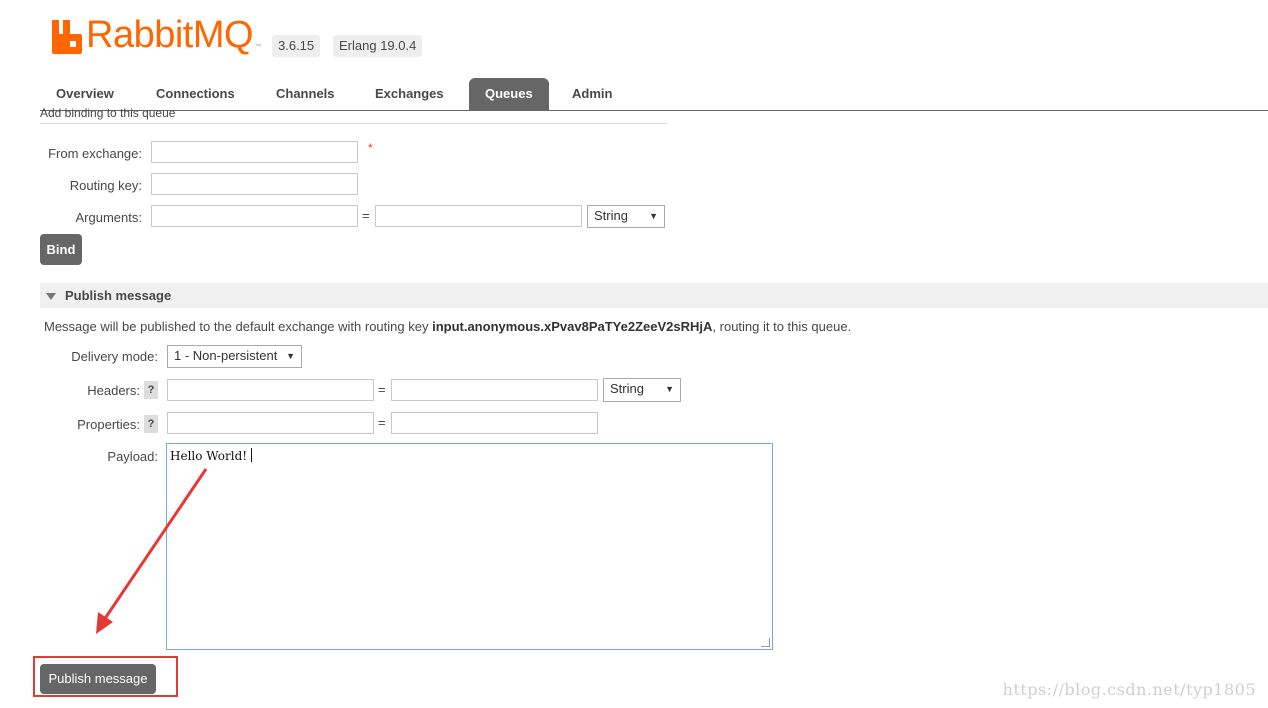  I want to click on watermark-text: https://blog.csdn.net/typ1805, so click(1129, 689).